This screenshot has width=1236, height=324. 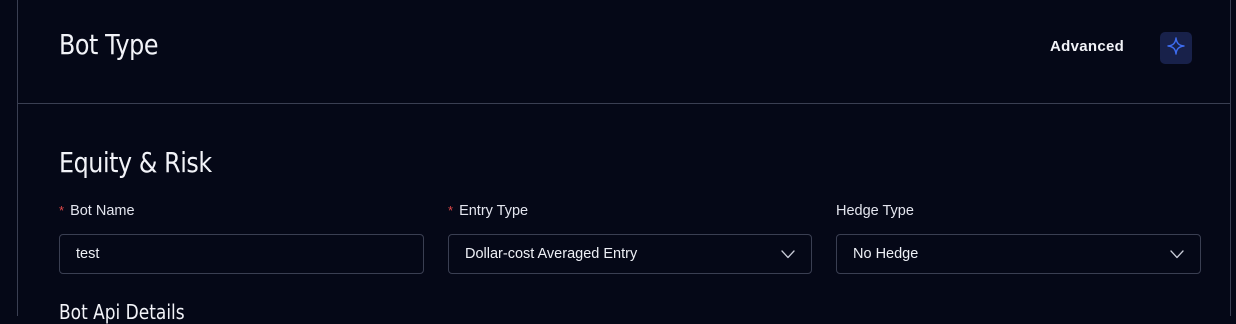 What do you see at coordinates (135, 162) in the screenshot?
I see `section-title-equity-risk: Equity & Risk` at bounding box center [135, 162].